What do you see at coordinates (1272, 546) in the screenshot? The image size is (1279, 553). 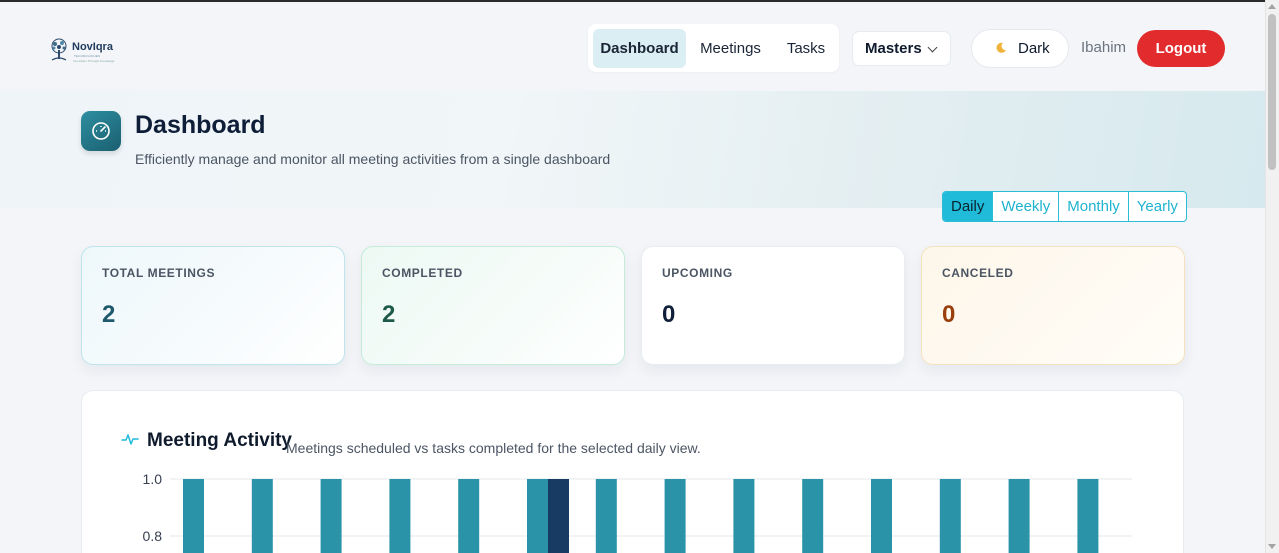 I see `scroll-down-arrow-icon` at bounding box center [1272, 546].